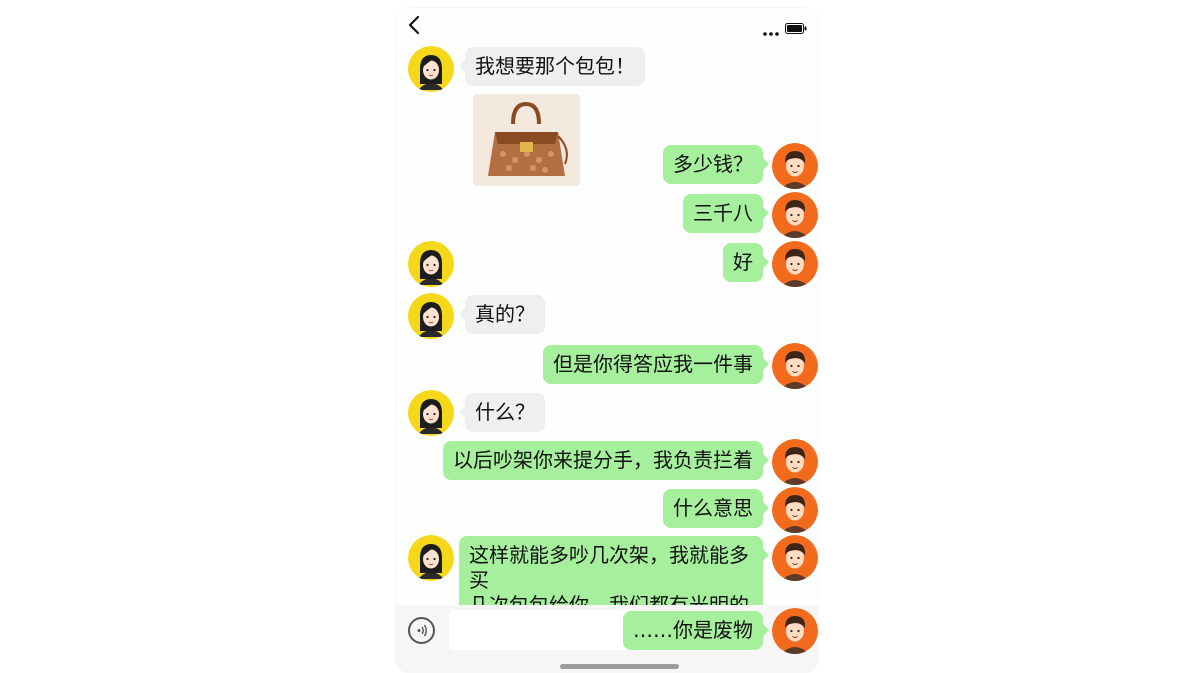  What do you see at coordinates (421, 630) in the screenshot?
I see `voice-icon` at bounding box center [421, 630].